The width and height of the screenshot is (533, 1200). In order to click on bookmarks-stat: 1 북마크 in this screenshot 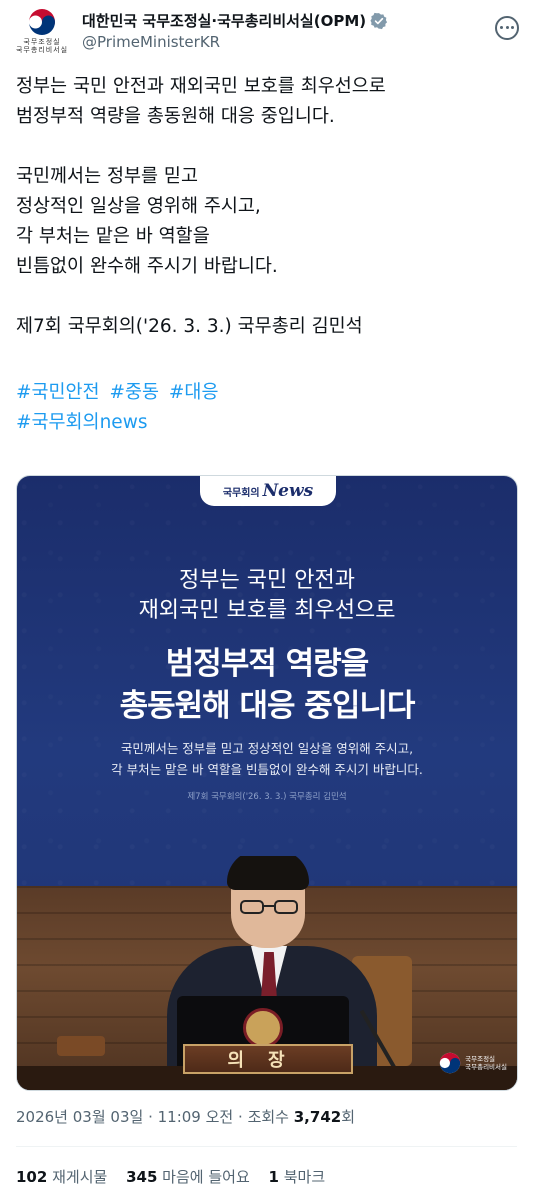, I will do `click(297, 1177)`.